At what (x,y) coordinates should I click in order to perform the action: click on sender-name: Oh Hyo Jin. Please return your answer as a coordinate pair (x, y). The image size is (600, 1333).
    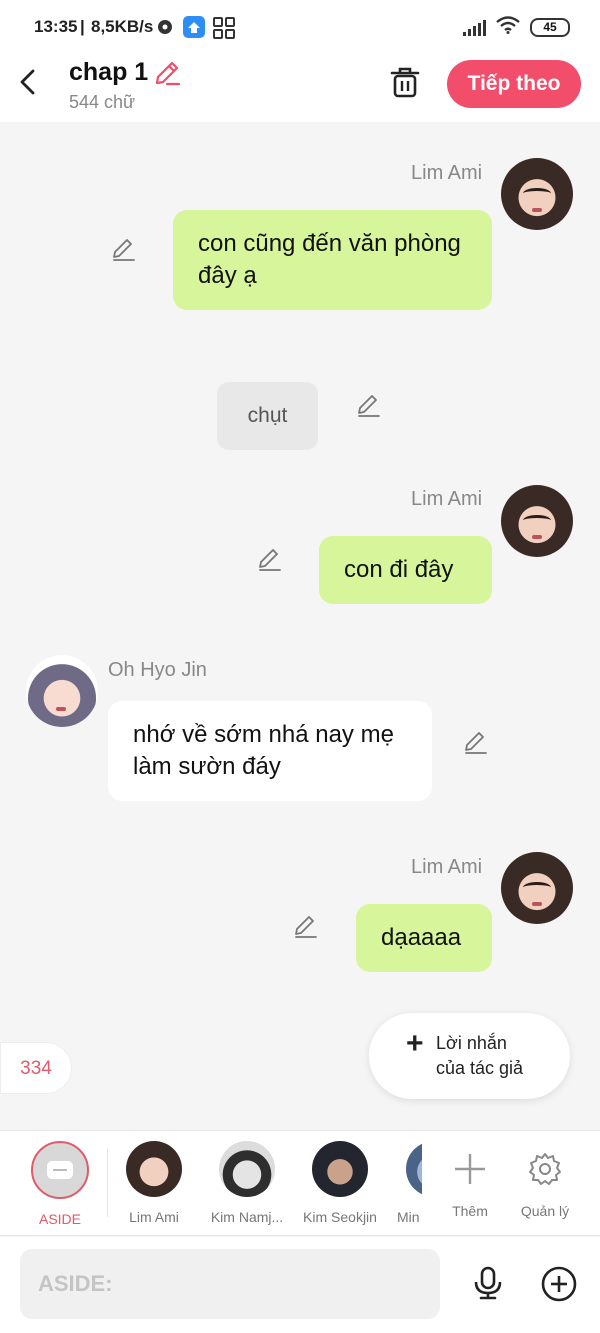
    Looking at the image, I should click on (157, 670).